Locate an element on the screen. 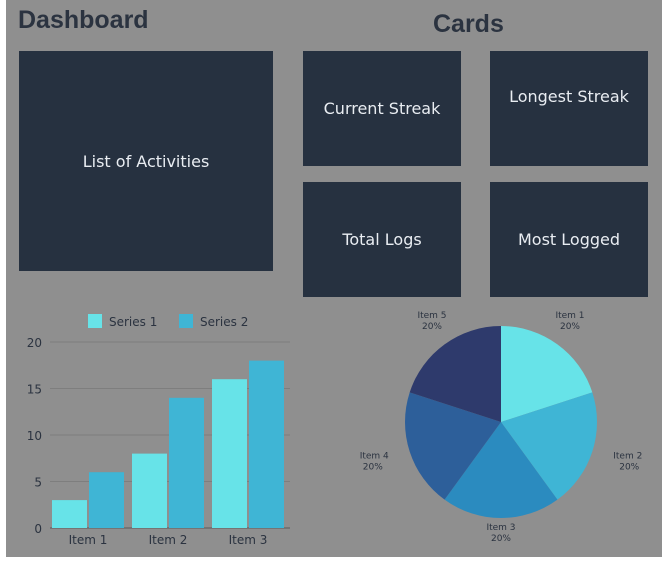 Image resolution: width=668 pixels, height=561 pixels. y-tick-label: 10 is located at coordinates (34, 436).